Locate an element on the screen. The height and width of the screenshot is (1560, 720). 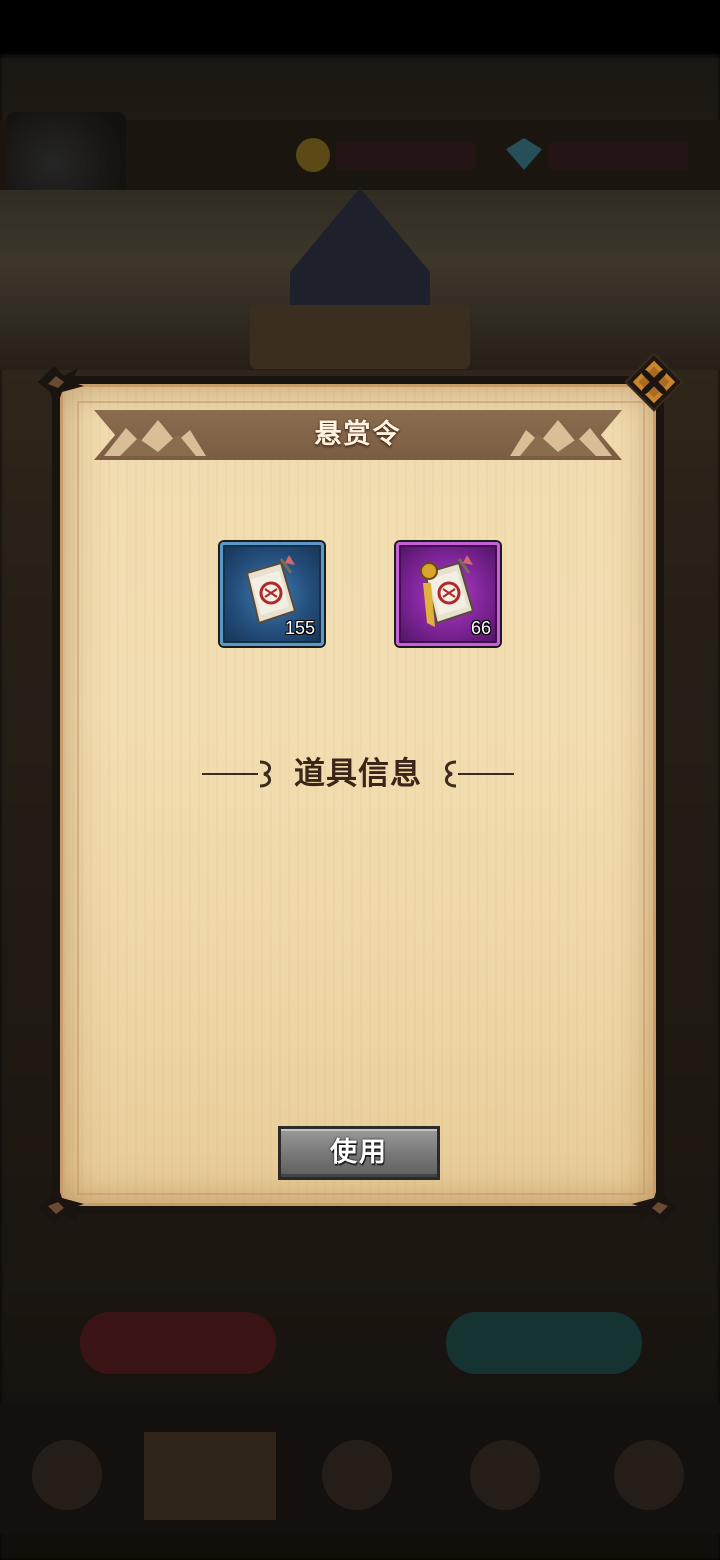
modal-title: 悬赏令 is located at coordinates (358, 434).